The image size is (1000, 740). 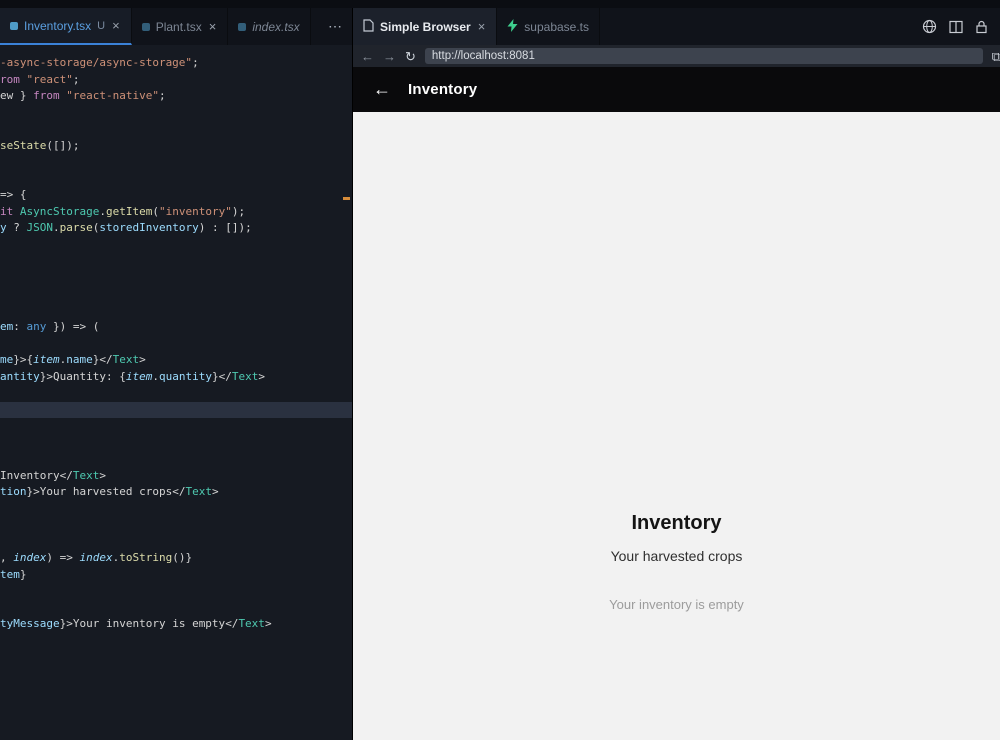 I want to click on code-line: em: any }) => (, so click(x=50, y=326).